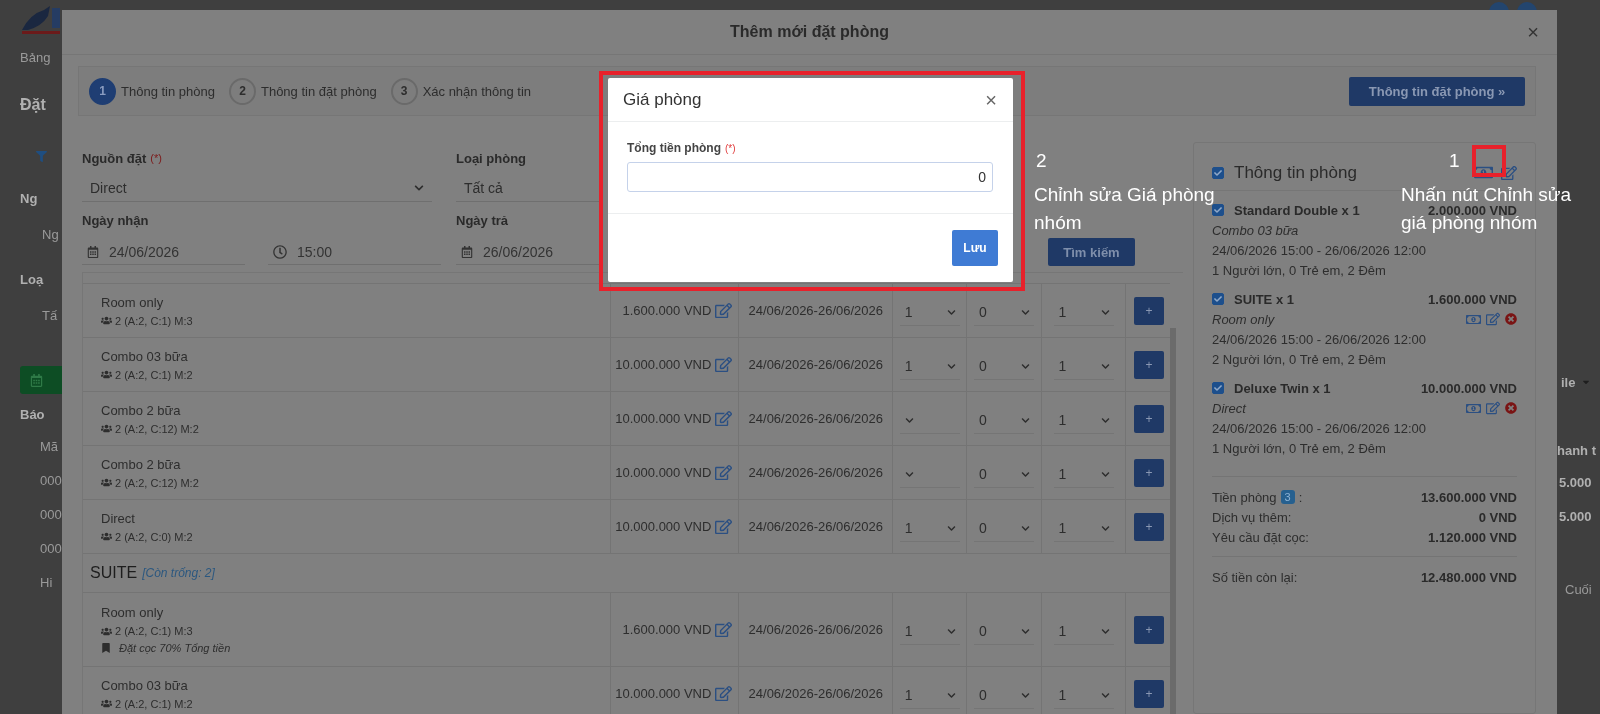 The height and width of the screenshot is (714, 1600). I want to click on wizard-step: 2 Thông tin đặt phòng, so click(302, 91).